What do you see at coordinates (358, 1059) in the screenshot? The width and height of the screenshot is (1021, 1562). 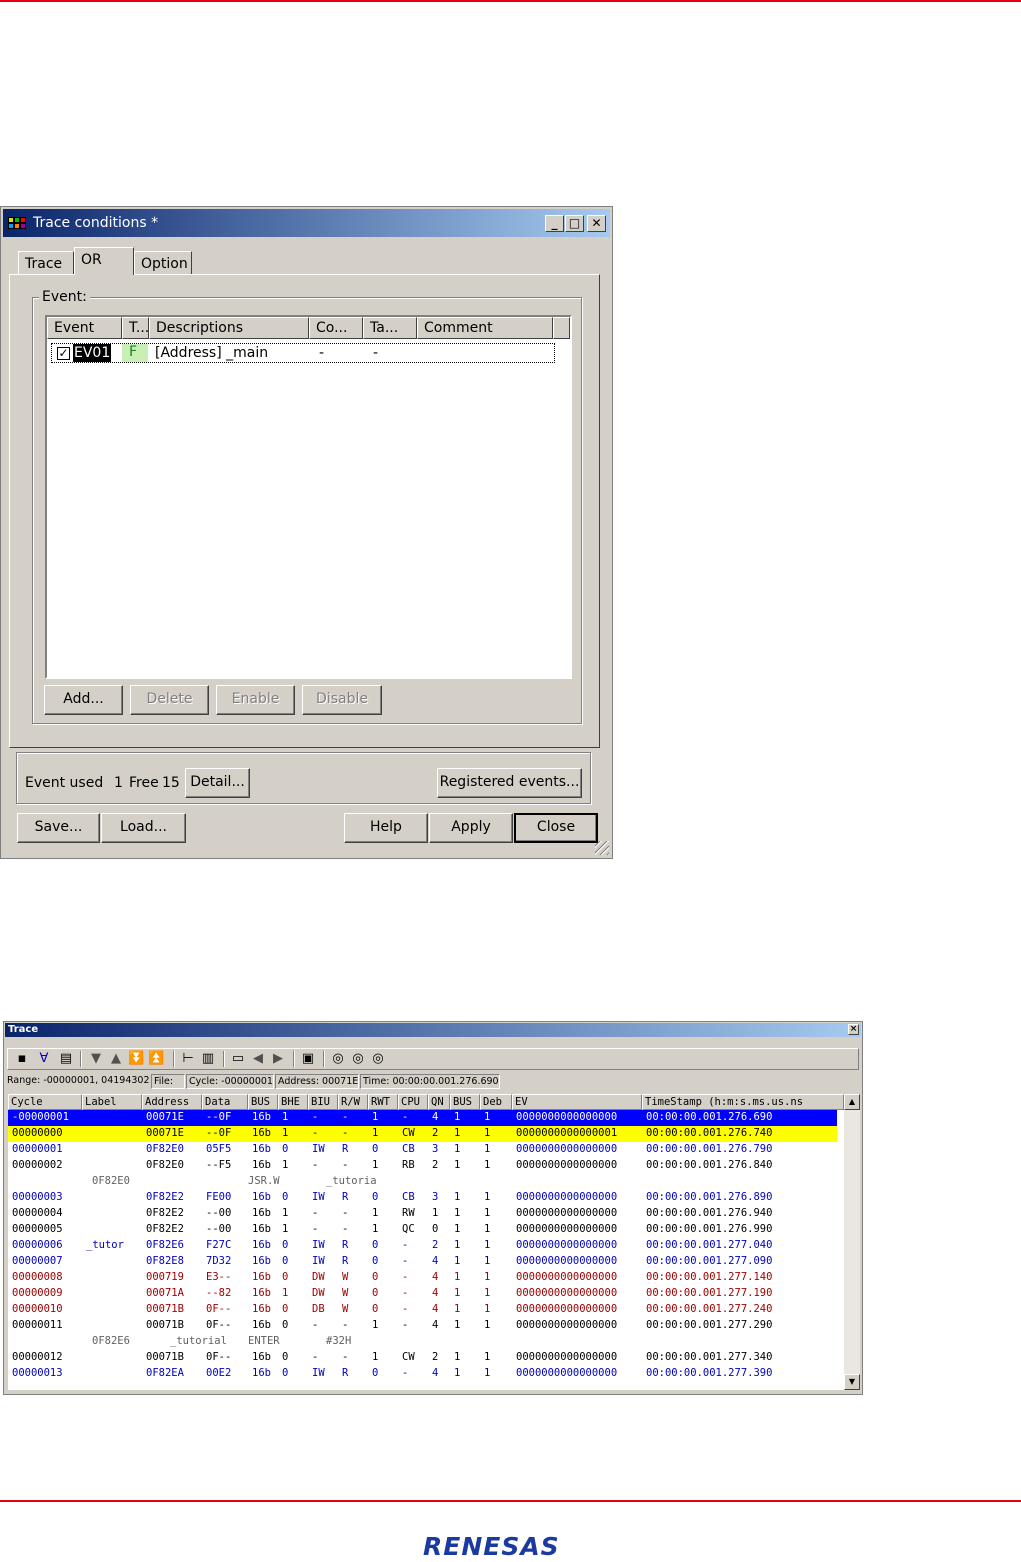 I see `find-next-icon: ◎` at bounding box center [358, 1059].